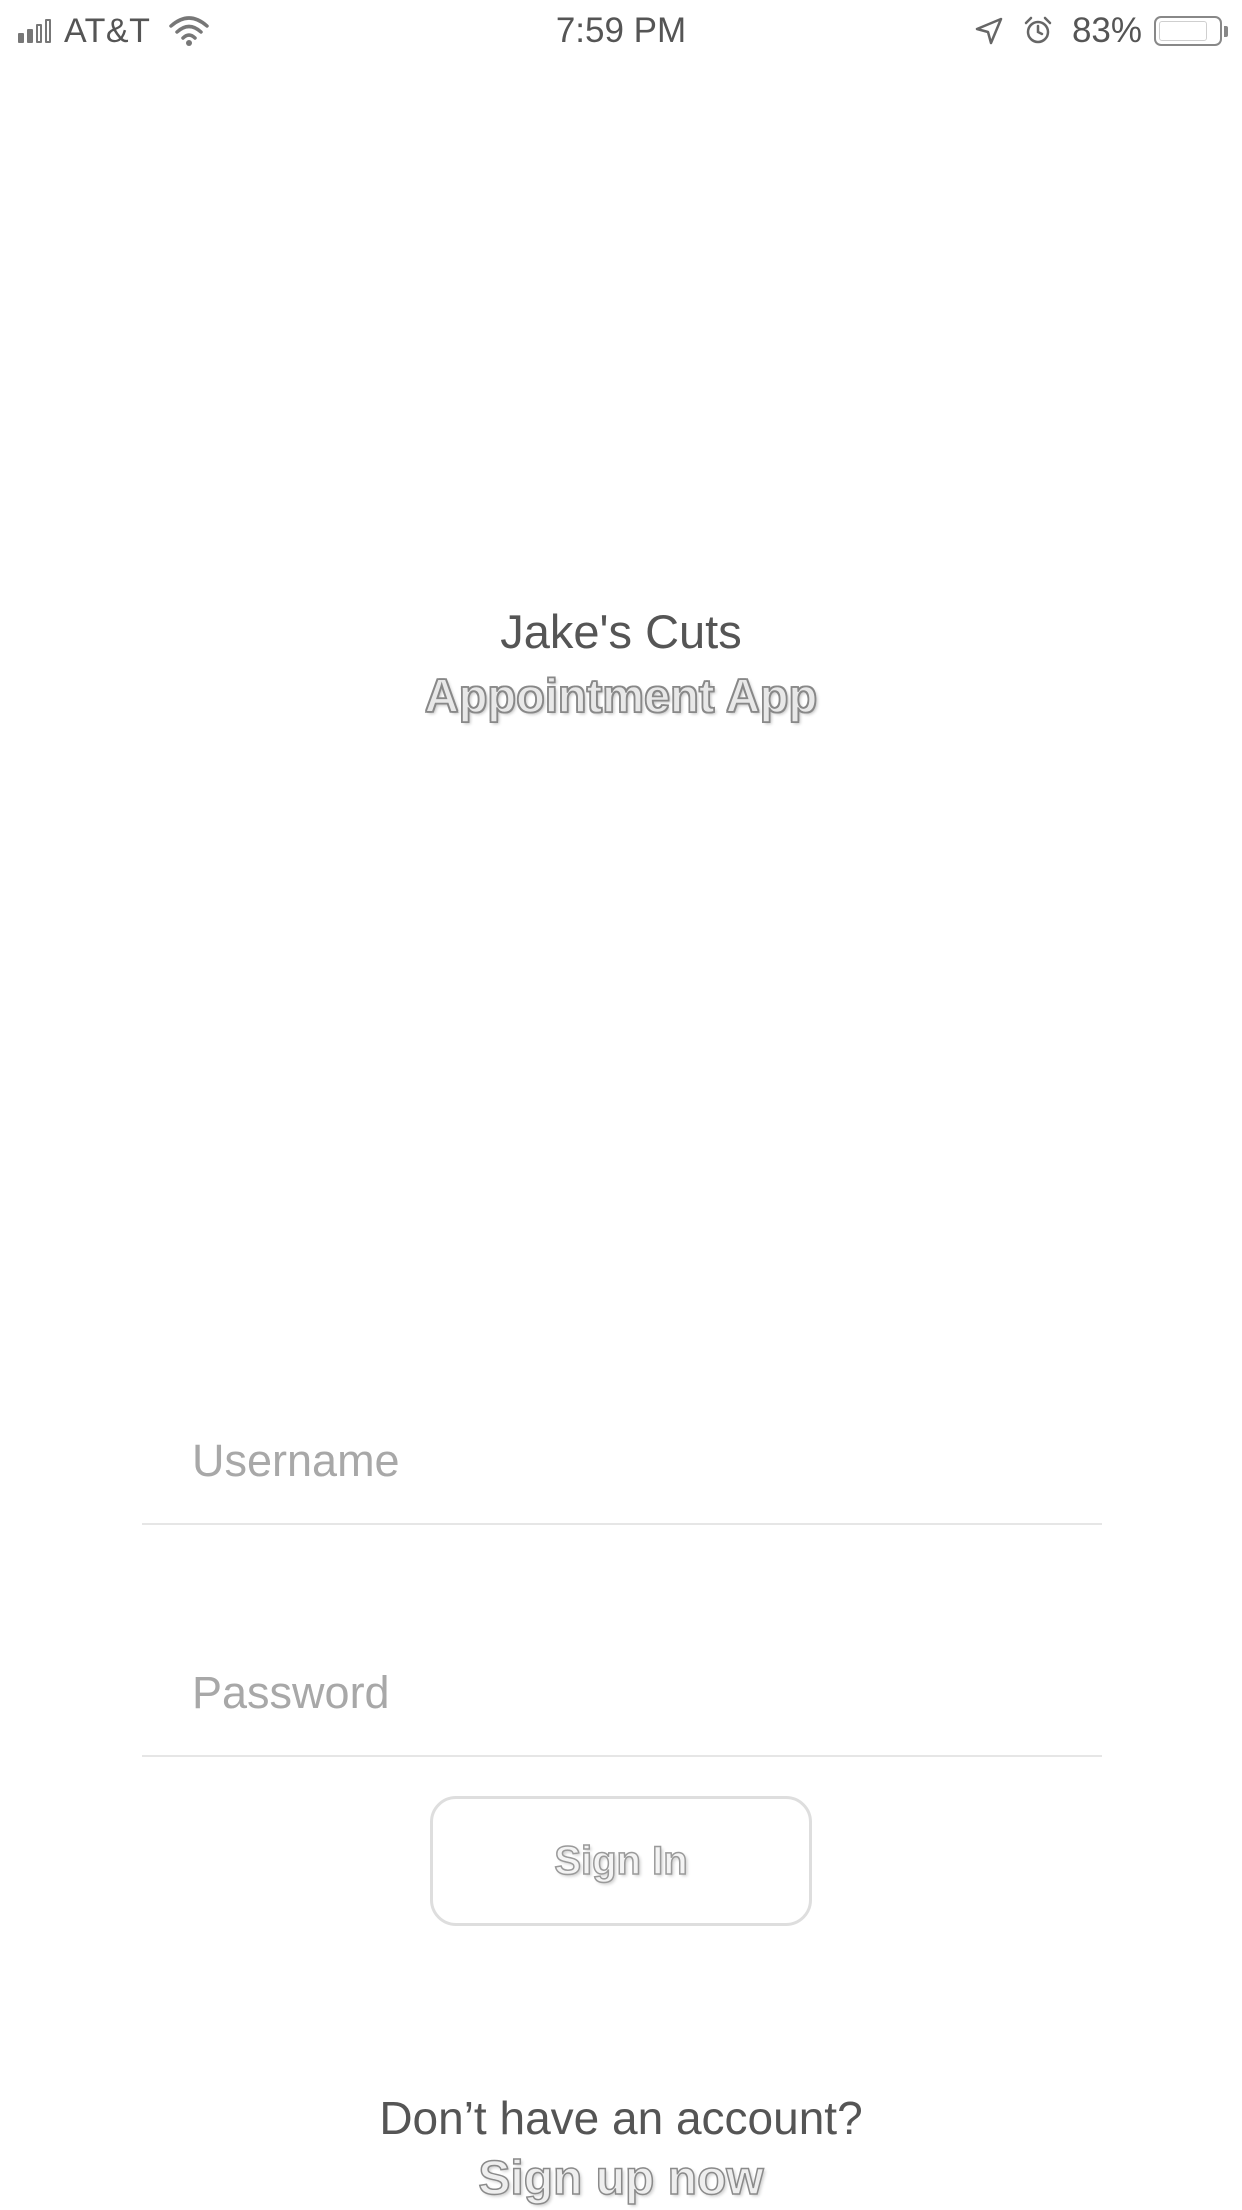 The image size is (1242, 2210). What do you see at coordinates (1226, 31) in the screenshot?
I see `battery-cap` at bounding box center [1226, 31].